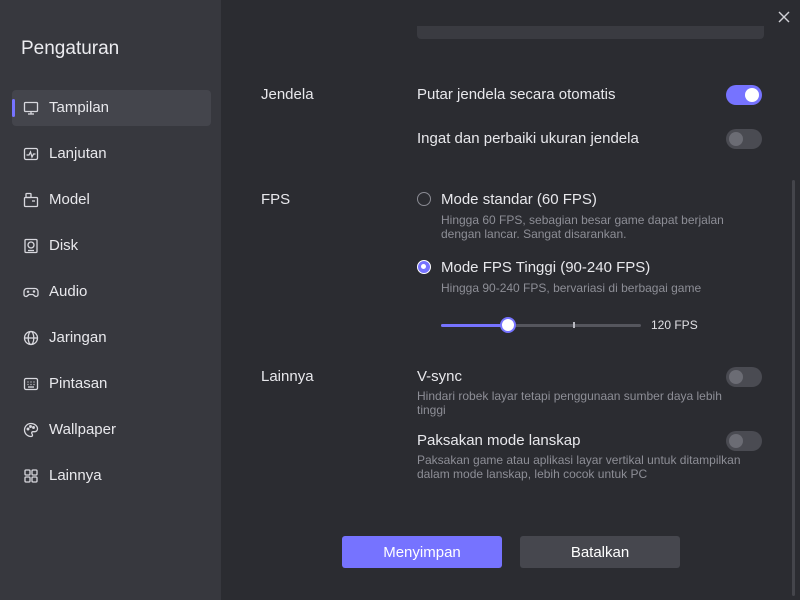  I want to click on globe-icon, so click(31, 338).